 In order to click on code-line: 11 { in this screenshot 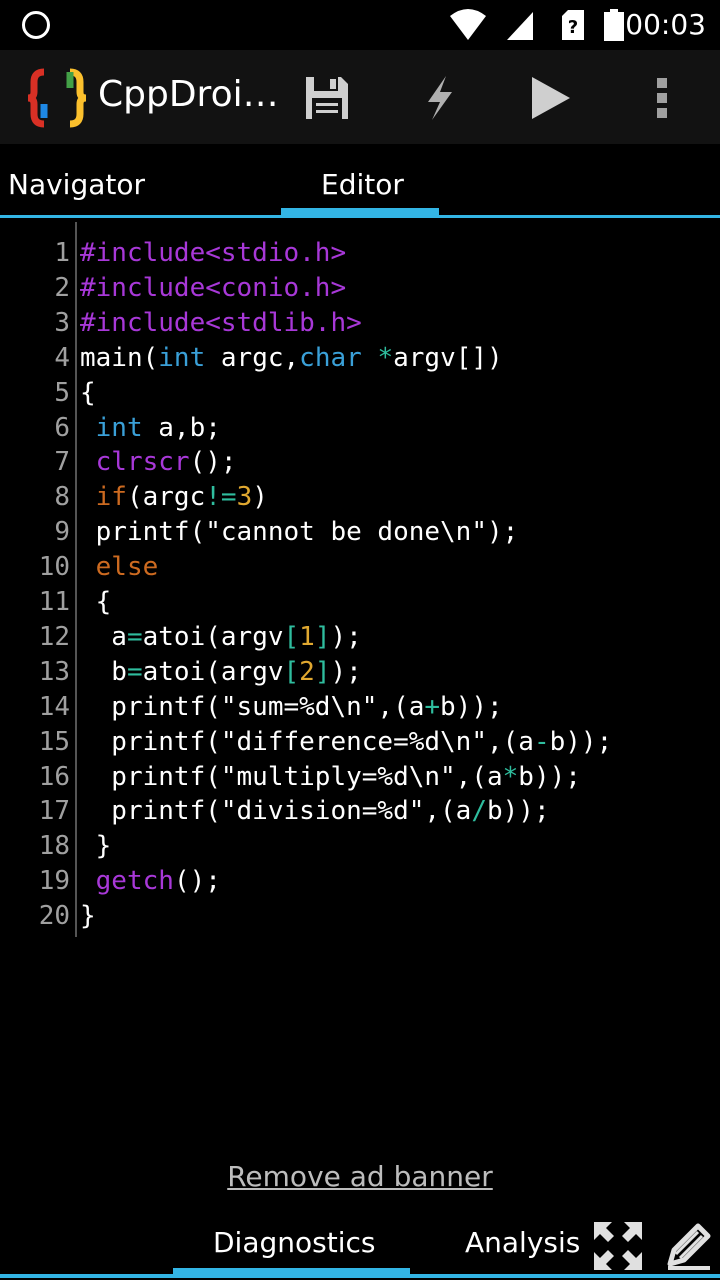, I will do `click(360, 602)`.